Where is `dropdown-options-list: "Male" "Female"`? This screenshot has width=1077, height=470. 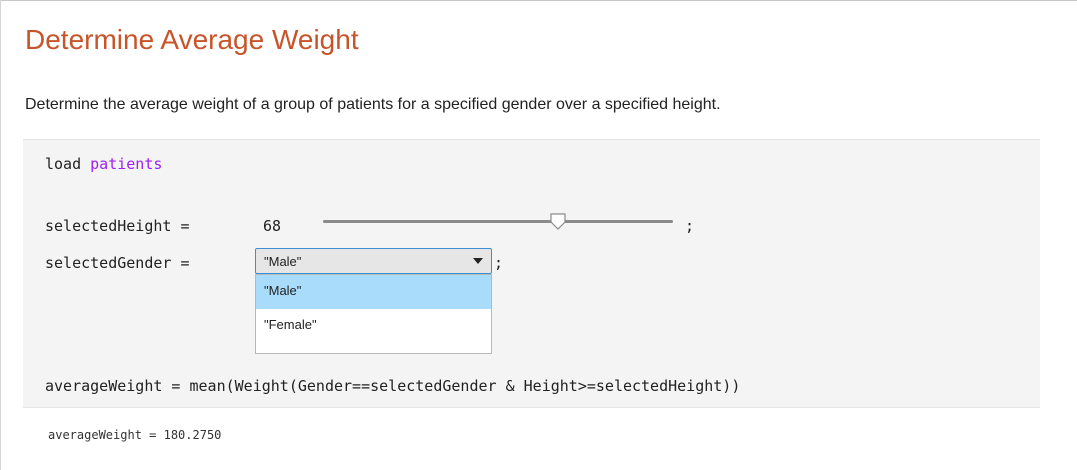
dropdown-options-list: "Male" "Female" is located at coordinates (373, 314).